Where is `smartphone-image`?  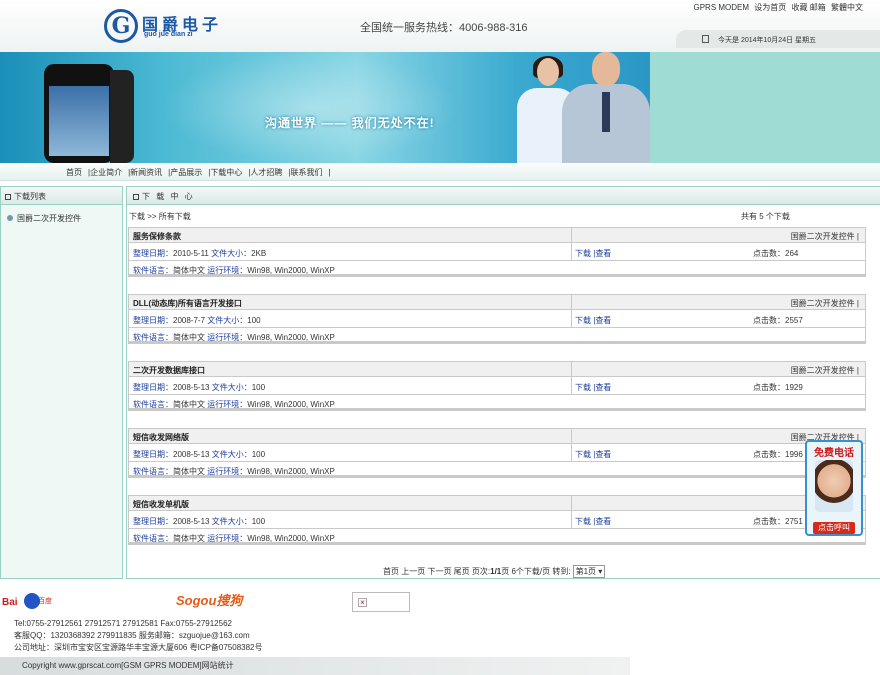
smartphone-image is located at coordinates (79, 113).